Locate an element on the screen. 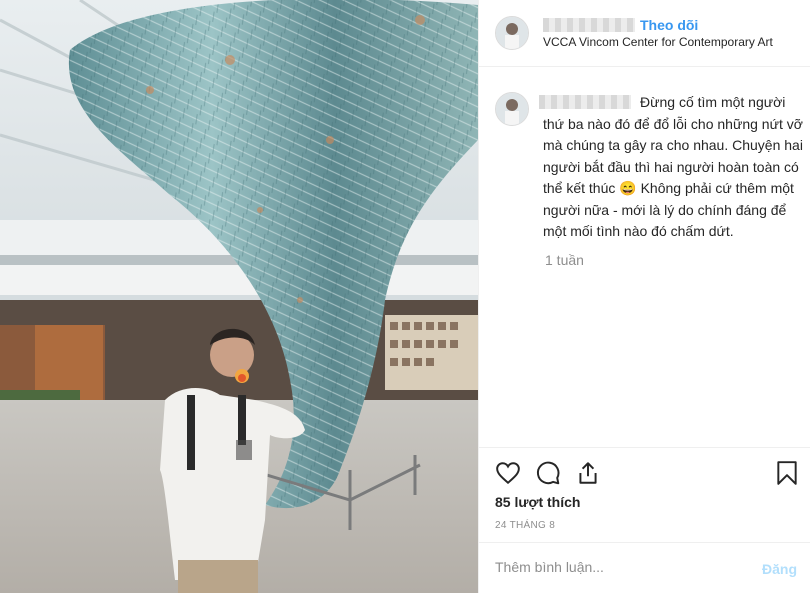 The image size is (810, 594). follow-button: Theo dõi is located at coordinates (669, 25).